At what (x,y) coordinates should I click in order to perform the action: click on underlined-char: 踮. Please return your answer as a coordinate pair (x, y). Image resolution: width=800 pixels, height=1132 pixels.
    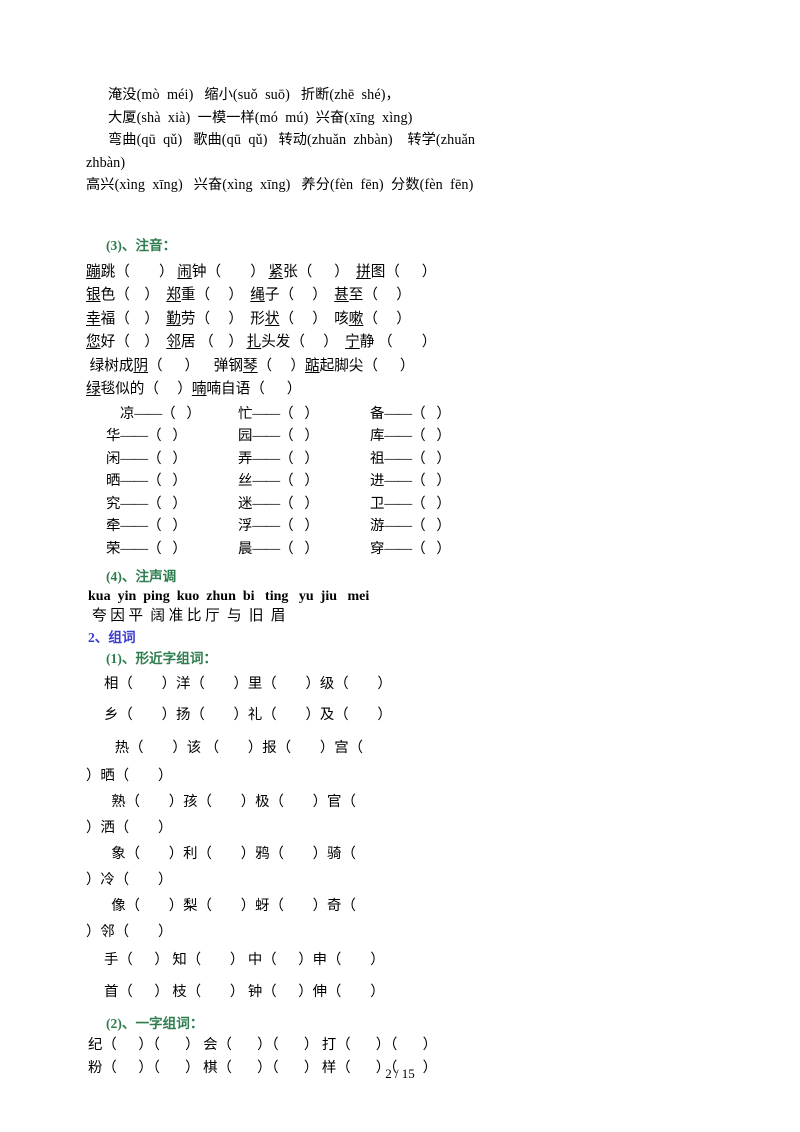
    Looking at the image, I should click on (312, 365).